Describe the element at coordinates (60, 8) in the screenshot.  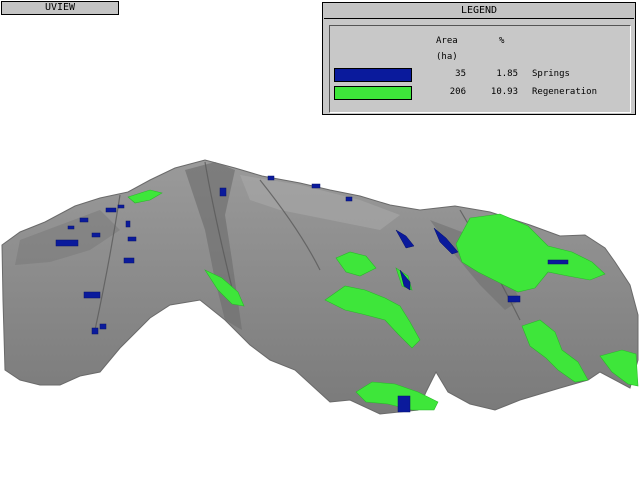
I see `uview-window-tab: UVIEW` at that location.